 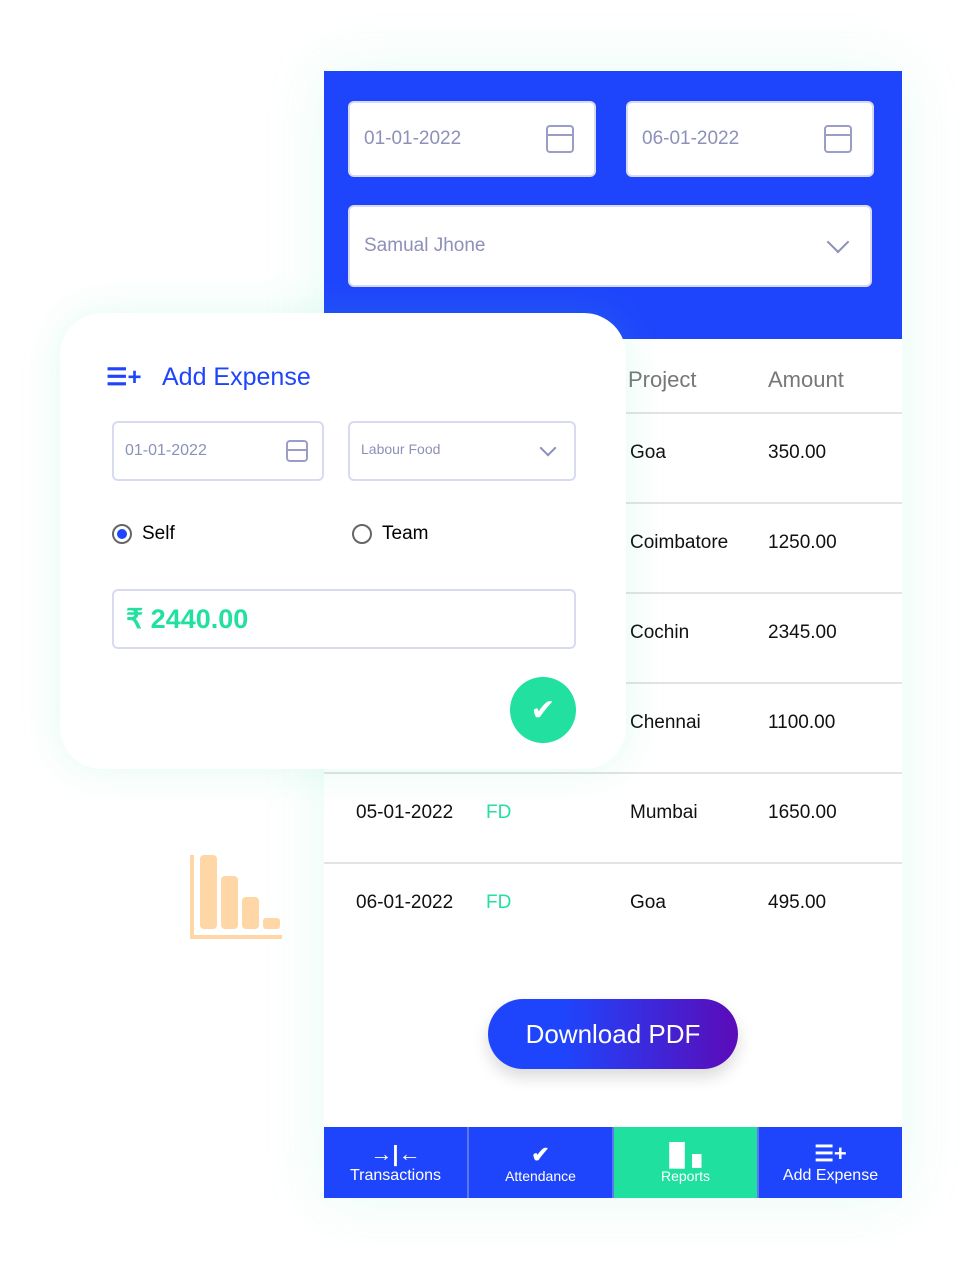 I want to click on cell-amount: 495.00, so click(x=797, y=902).